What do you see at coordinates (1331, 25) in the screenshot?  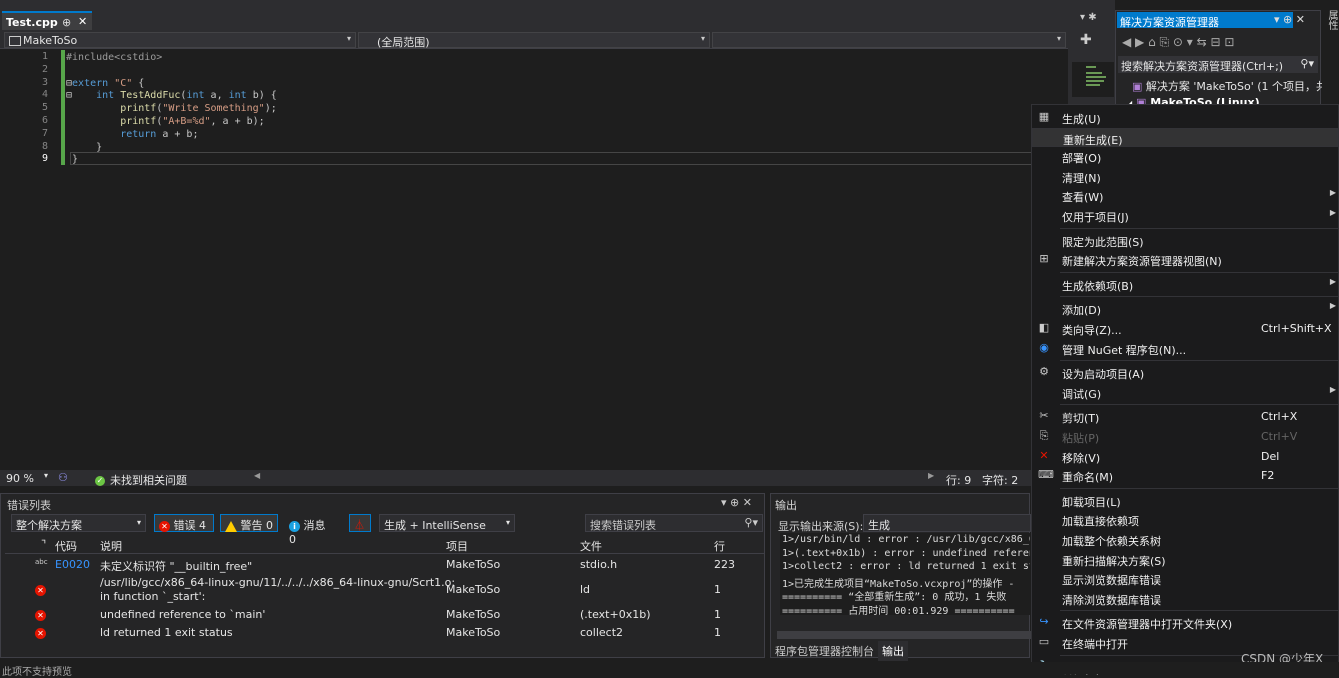 I see `side-tab-properties: 属性` at bounding box center [1331, 25].